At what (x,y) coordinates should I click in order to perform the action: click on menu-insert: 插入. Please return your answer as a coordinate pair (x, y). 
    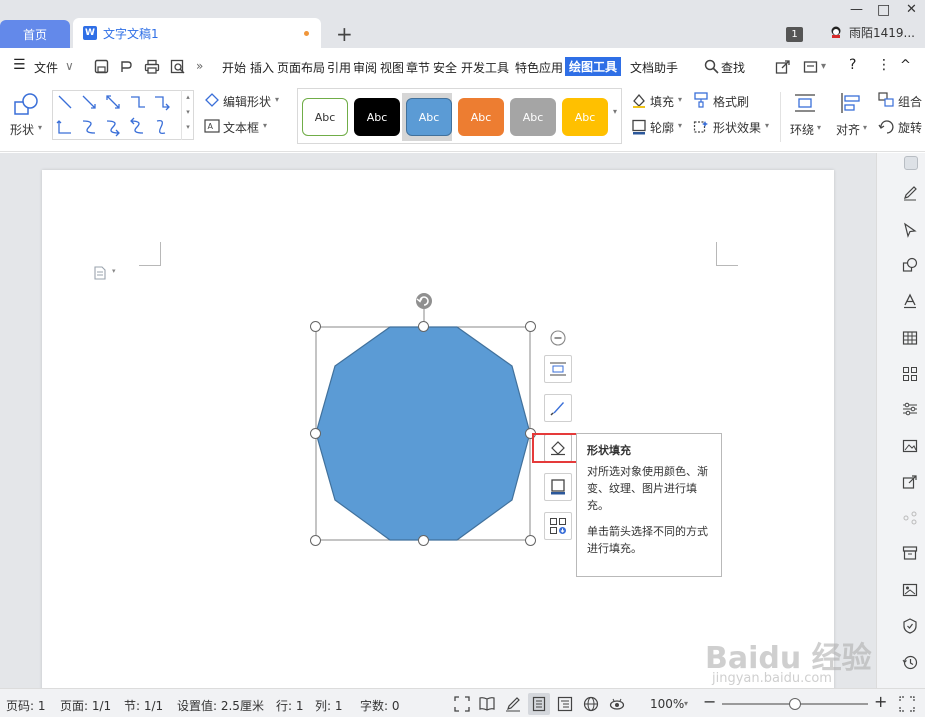
    Looking at the image, I should click on (262, 67).